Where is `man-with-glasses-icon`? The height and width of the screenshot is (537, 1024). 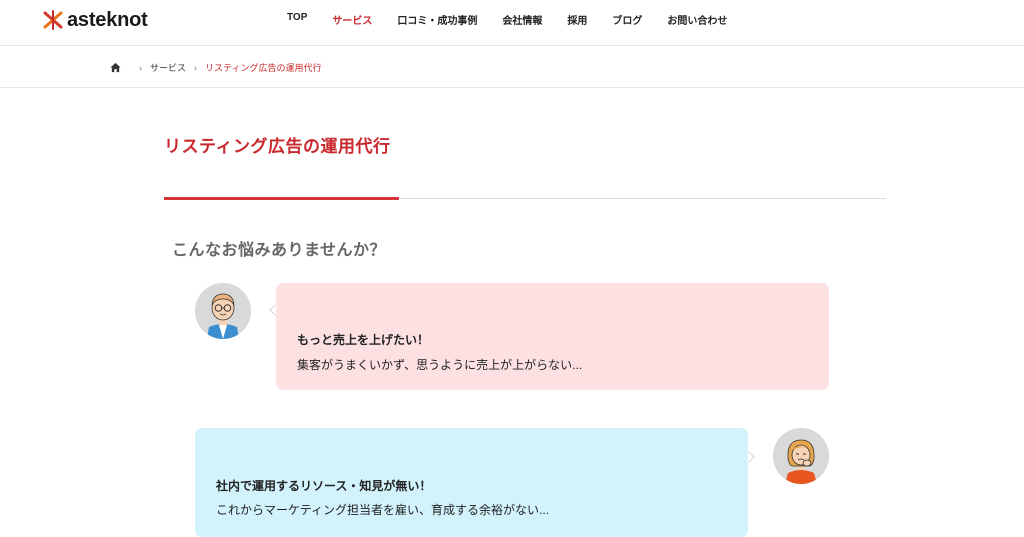 man-with-glasses-icon is located at coordinates (223, 311).